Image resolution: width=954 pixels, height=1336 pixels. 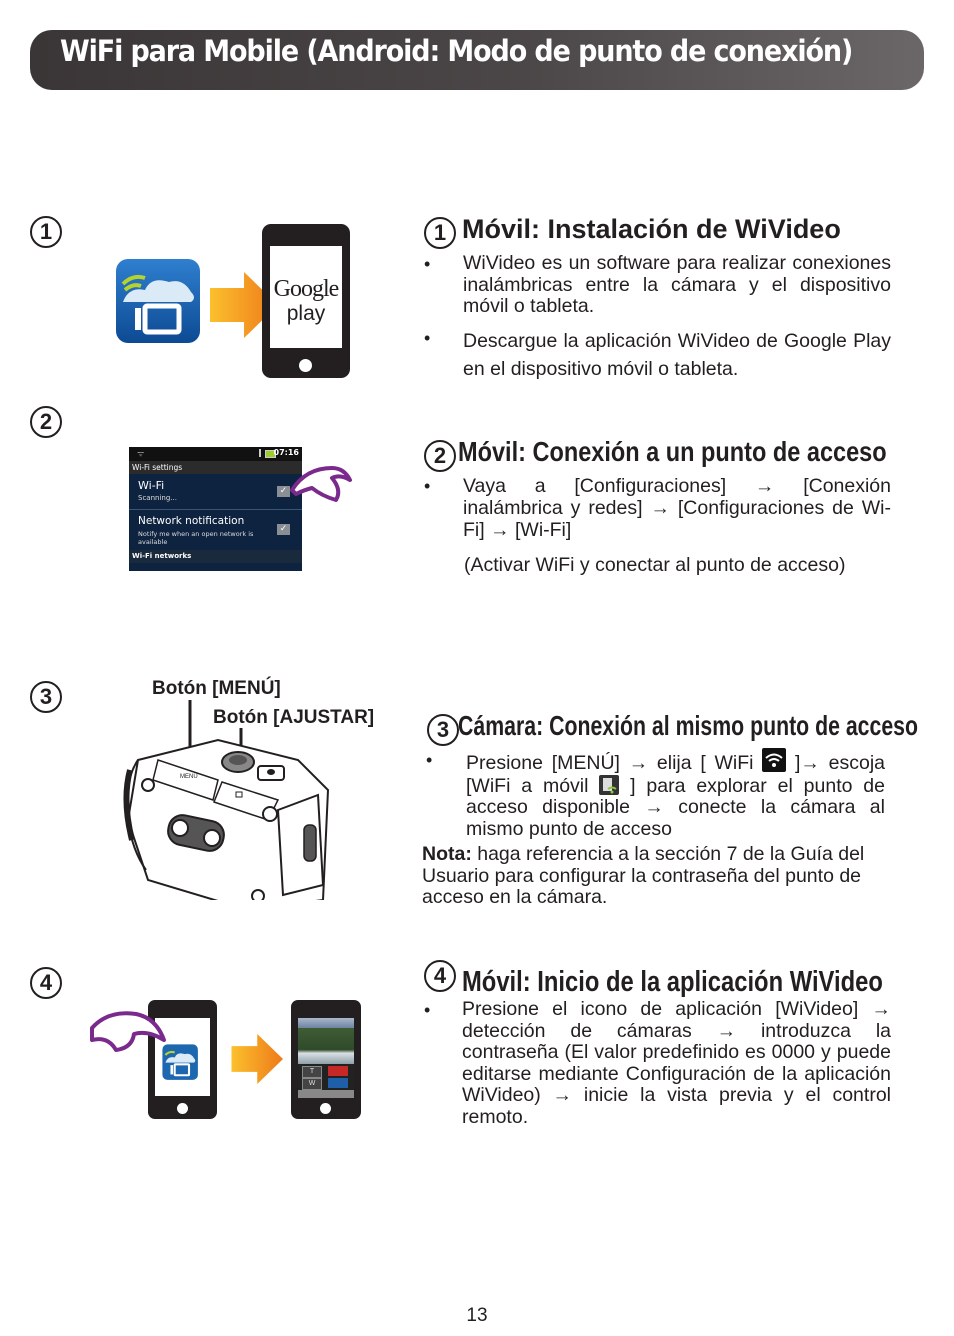 What do you see at coordinates (447, 854) in the screenshot?
I see `note-label: Nota:` at bounding box center [447, 854].